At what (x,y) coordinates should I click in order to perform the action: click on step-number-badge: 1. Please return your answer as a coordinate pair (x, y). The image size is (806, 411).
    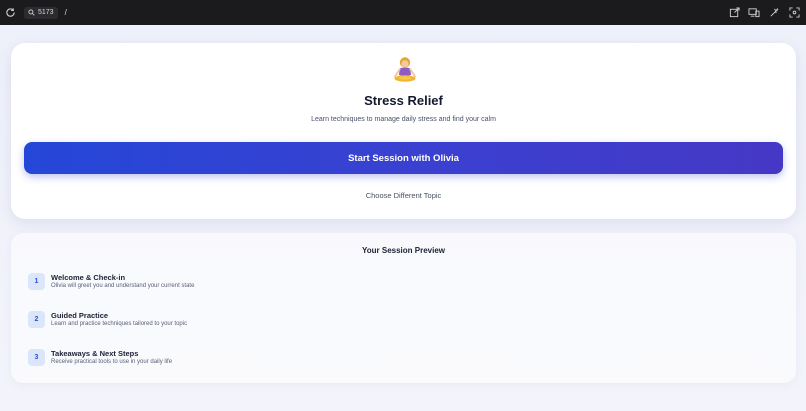
    Looking at the image, I should click on (36, 281).